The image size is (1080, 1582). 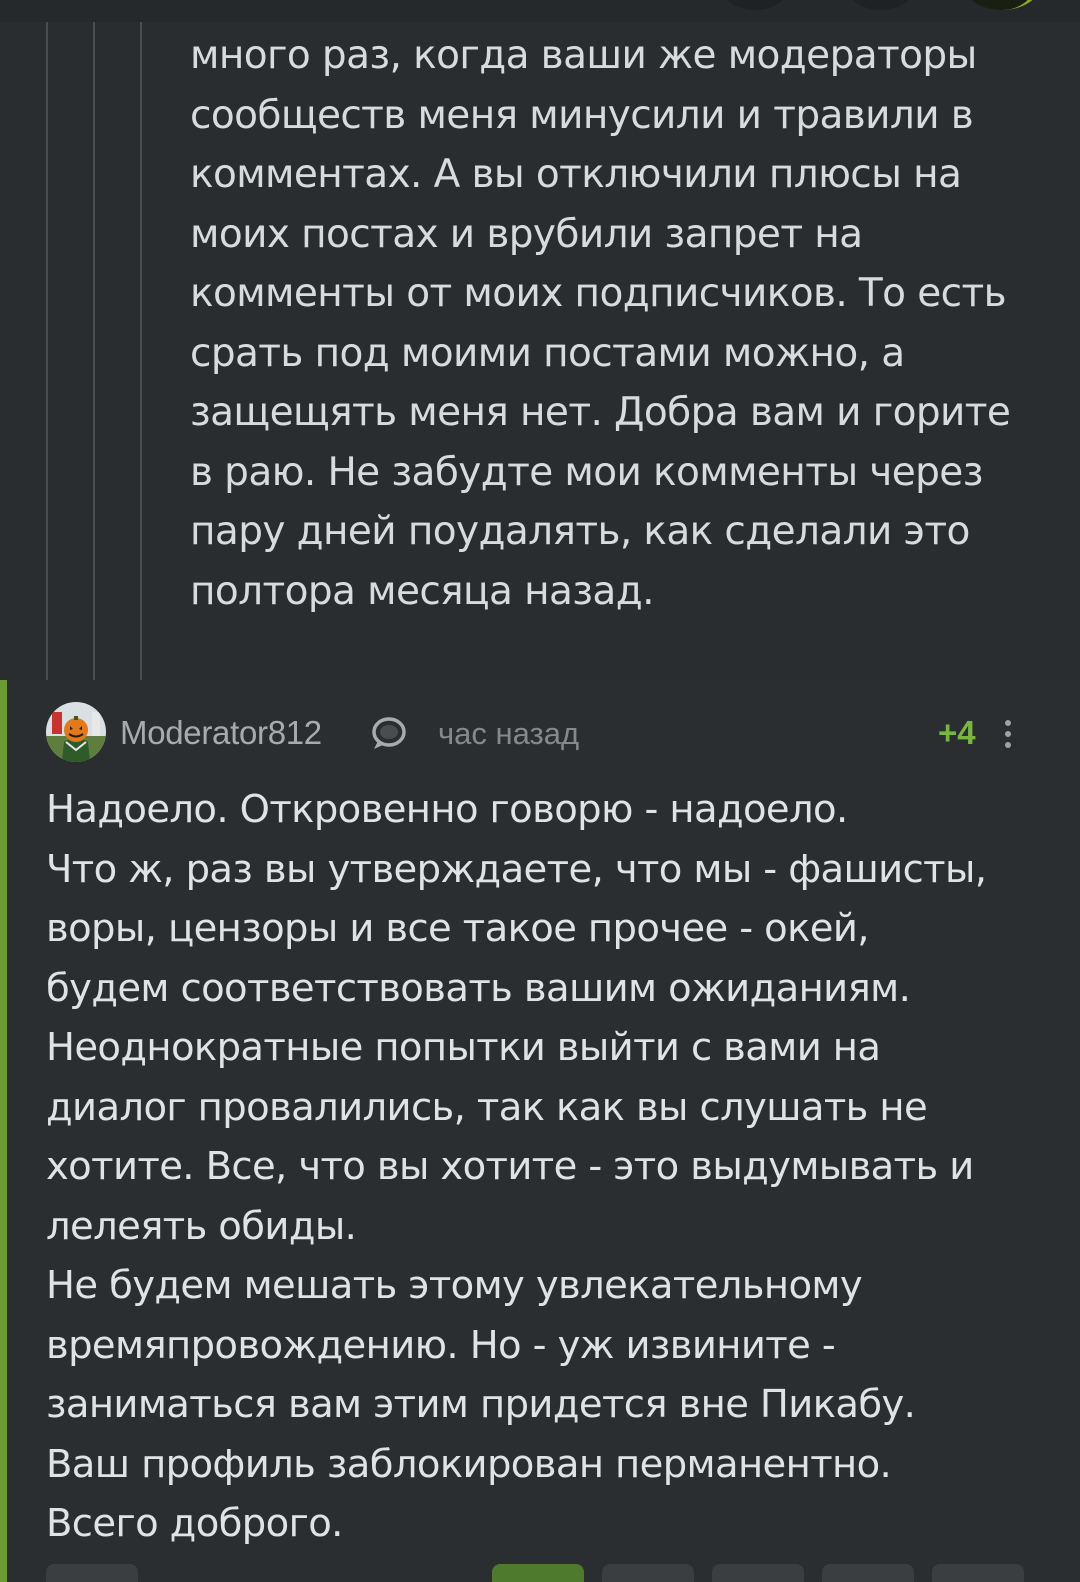 What do you see at coordinates (509, 733) in the screenshot?
I see `comment-timestamp: час назад` at bounding box center [509, 733].